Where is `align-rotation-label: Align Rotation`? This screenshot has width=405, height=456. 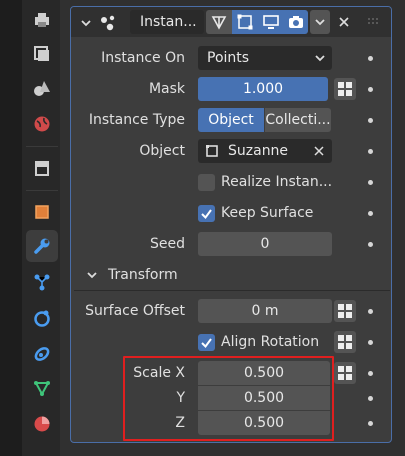
align-rotation-label: Align Rotation is located at coordinates (270, 342).